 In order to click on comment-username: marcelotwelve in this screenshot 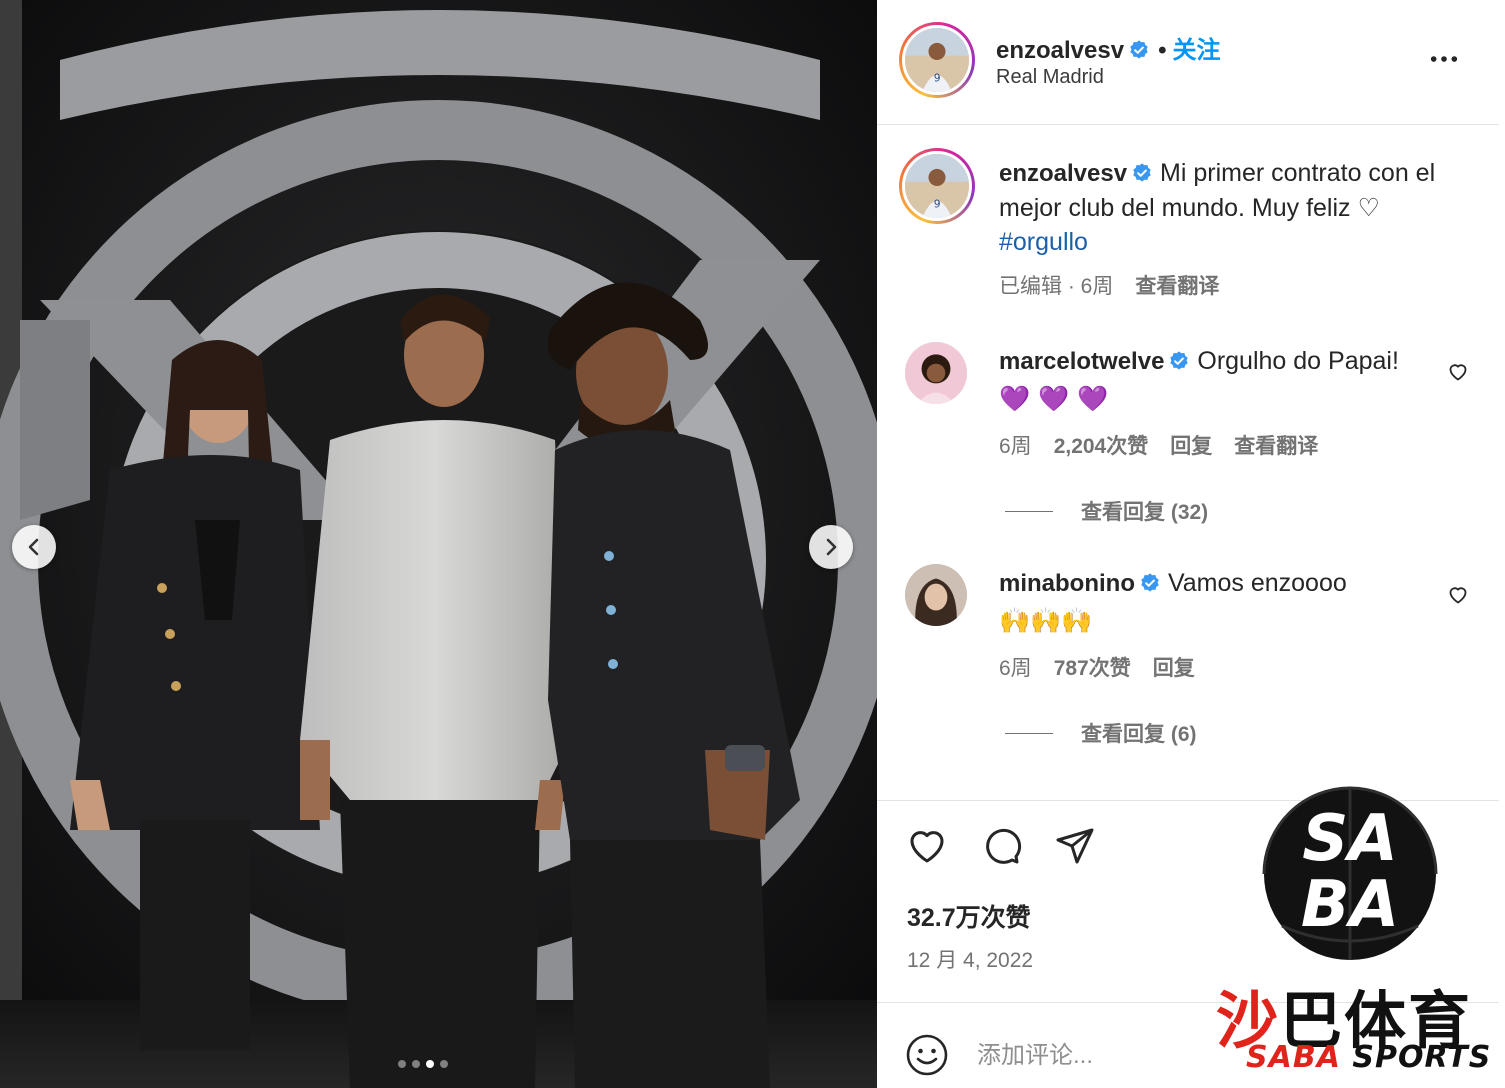, I will do `click(1081, 361)`.